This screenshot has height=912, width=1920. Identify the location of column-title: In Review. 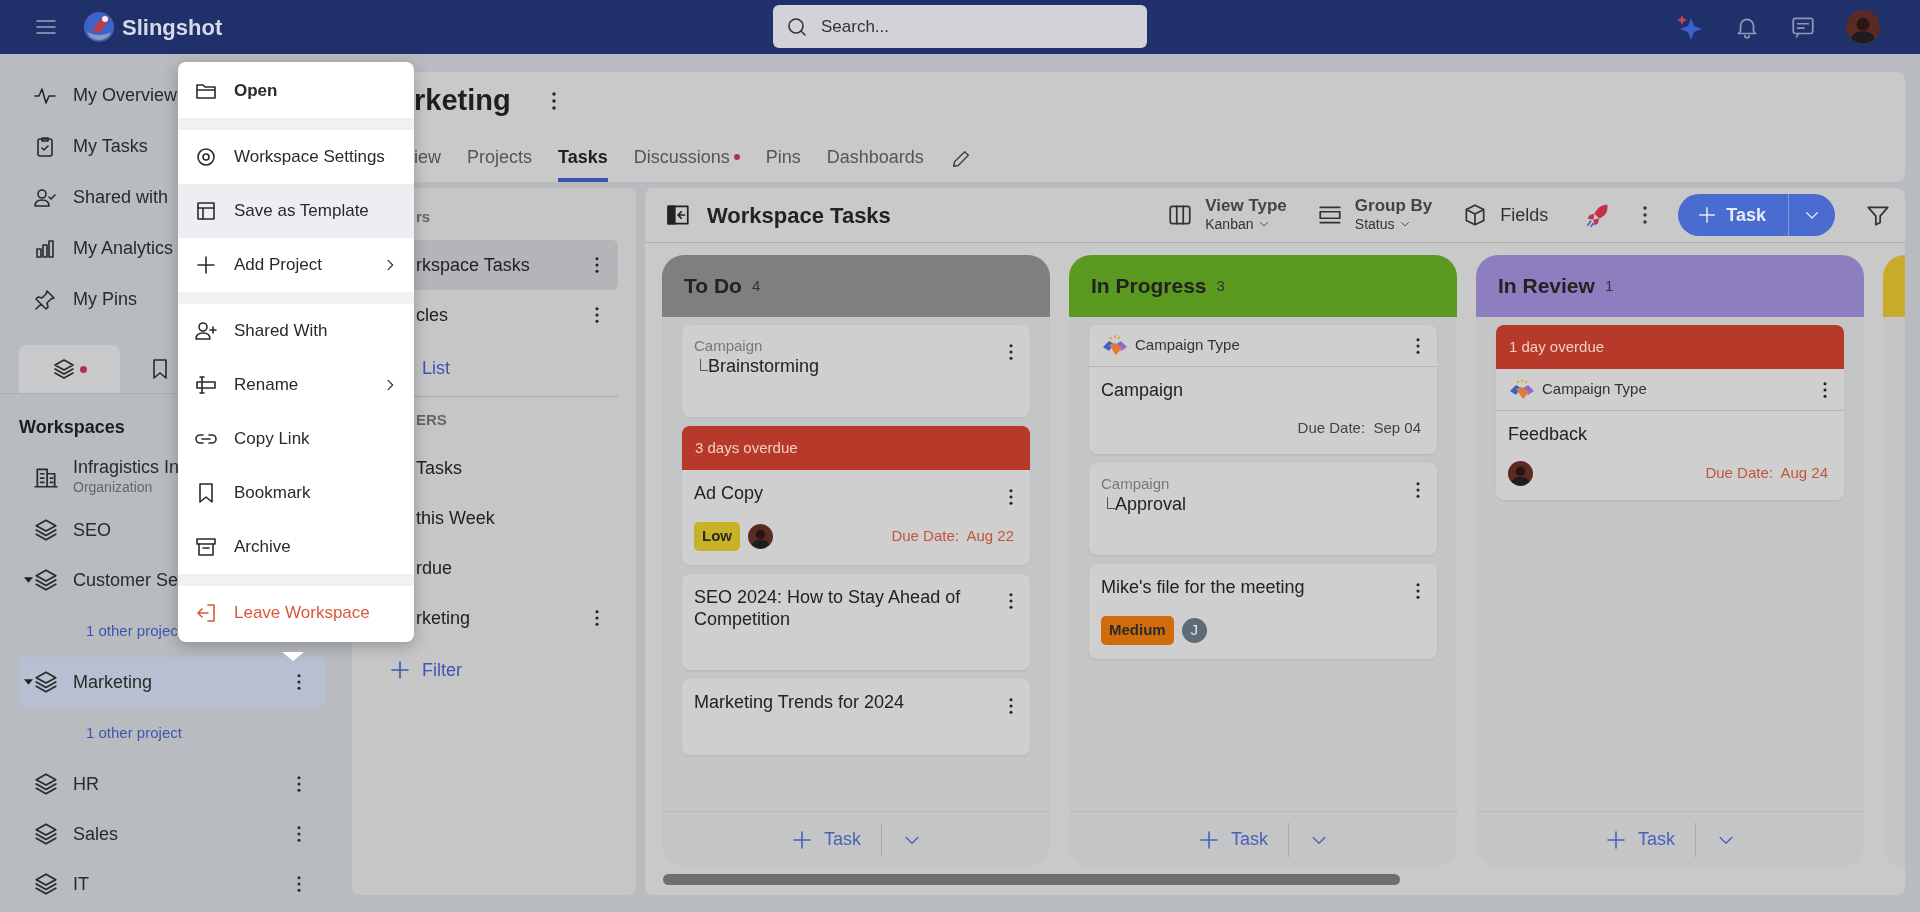
(1546, 286).